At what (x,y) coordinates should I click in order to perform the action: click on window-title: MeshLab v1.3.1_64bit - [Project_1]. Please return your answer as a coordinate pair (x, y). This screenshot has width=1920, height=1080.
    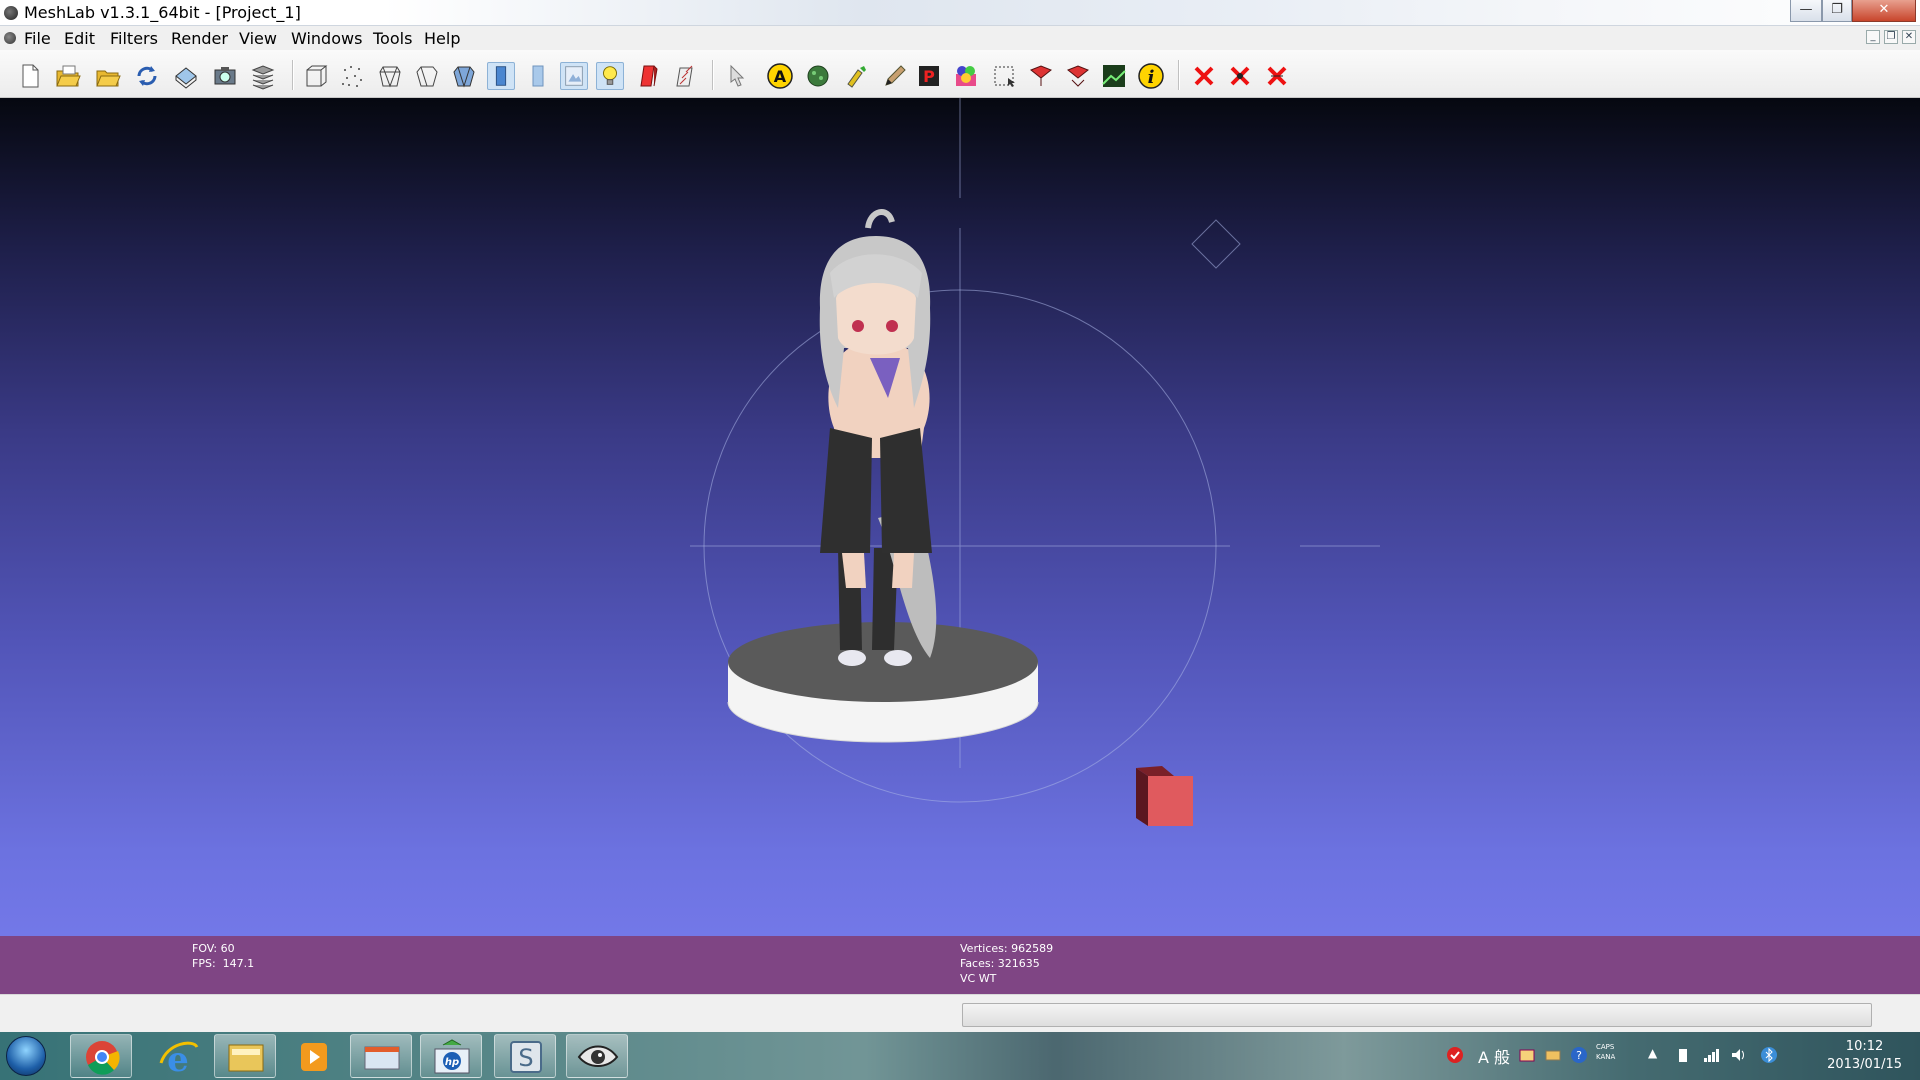
    Looking at the image, I should click on (162, 12).